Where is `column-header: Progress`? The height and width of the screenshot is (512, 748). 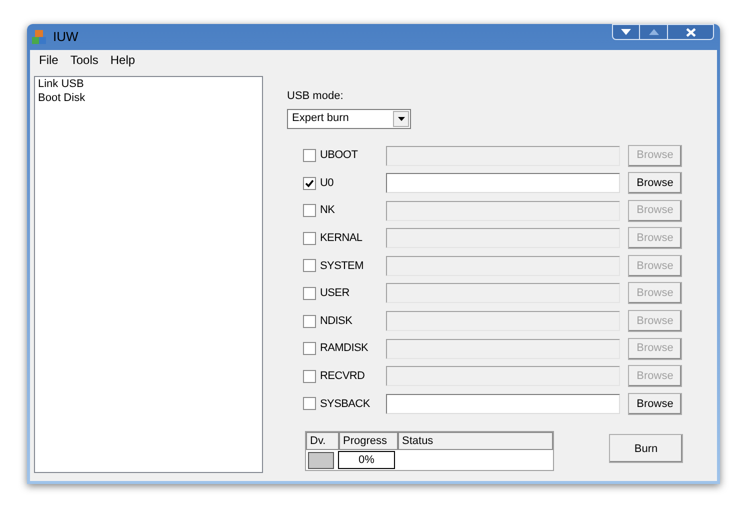
column-header: Progress is located at coordinates (368, 441).